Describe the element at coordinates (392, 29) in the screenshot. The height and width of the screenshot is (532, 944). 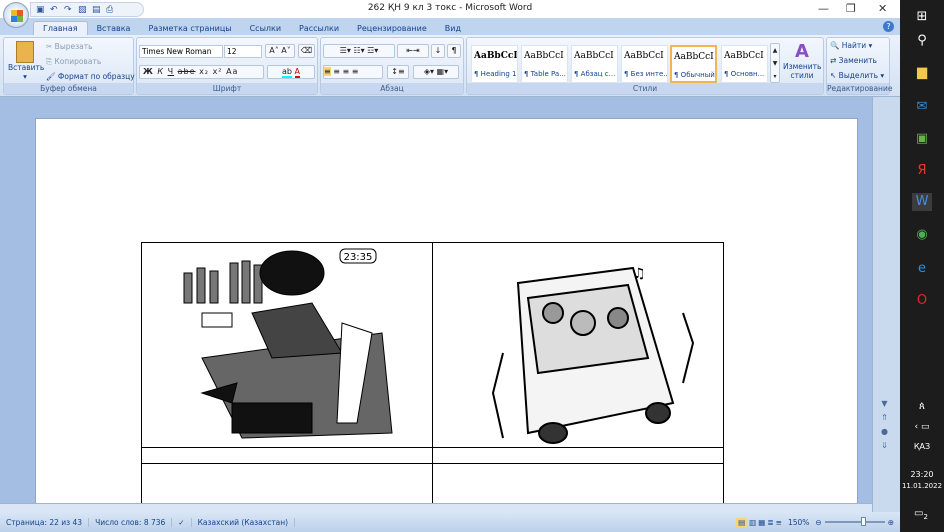
I see `tab-review: Рецензирование` at that location.